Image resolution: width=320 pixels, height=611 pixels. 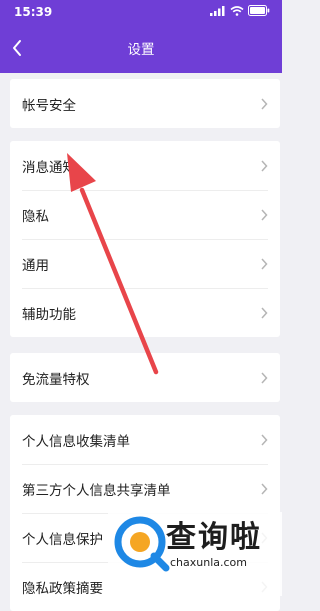 I want to click on watermark: 查询啦 chaxunla.com, so click(x=195, y=554).